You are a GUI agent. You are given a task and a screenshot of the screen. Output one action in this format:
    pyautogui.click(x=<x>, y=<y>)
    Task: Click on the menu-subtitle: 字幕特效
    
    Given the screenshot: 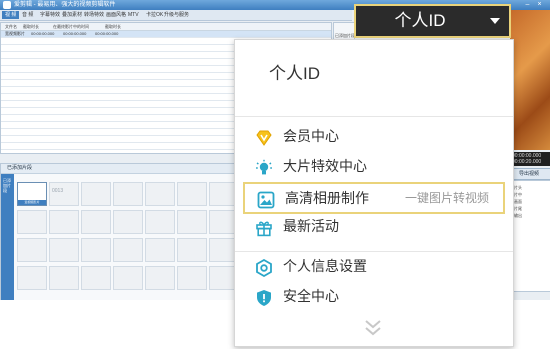 What is the action you would take?
    pyautogui.click(x=50, y=15)
    